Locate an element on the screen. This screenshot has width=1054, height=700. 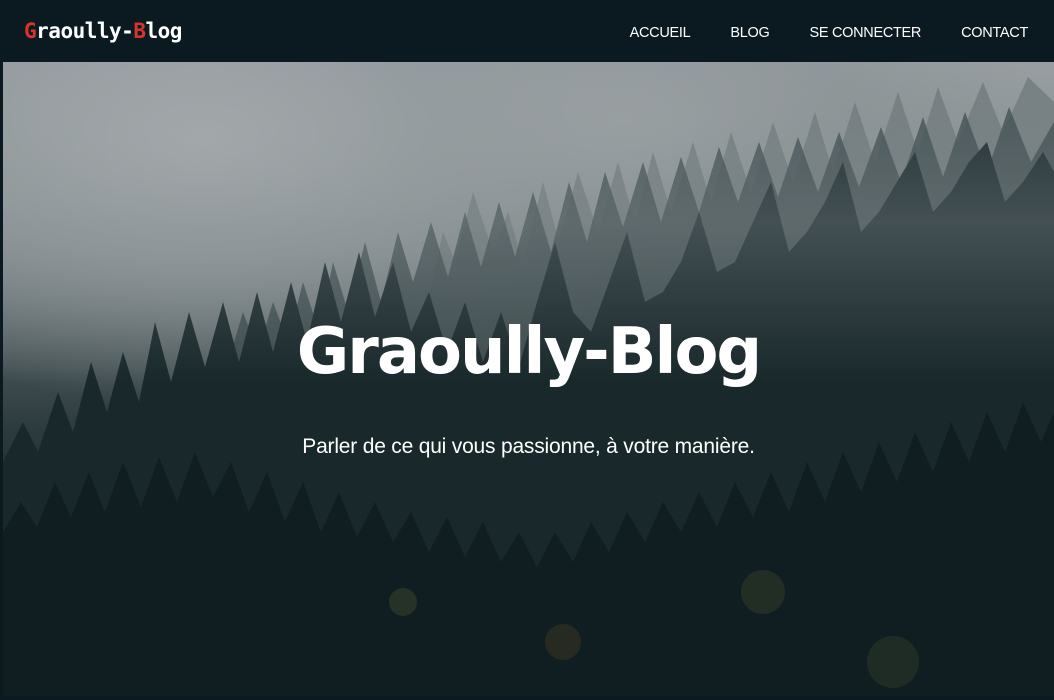
nav-item-blog: BLOG is located at coordinates (749, 31).